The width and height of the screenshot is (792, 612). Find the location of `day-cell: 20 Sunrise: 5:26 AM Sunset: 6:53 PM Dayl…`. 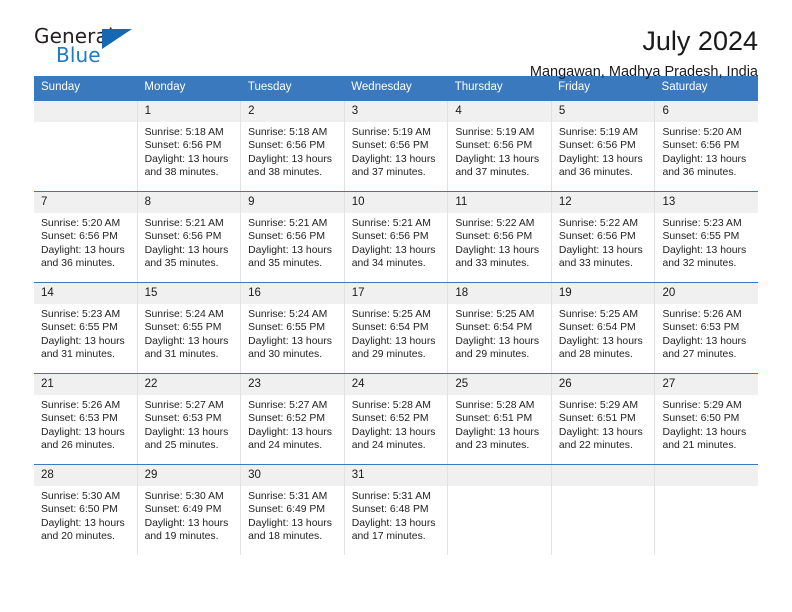

day-cell: 20 Sunrise: 5:26 AM Sunset: 6:53 PM Dayl… is located at coordinates (707, 328).